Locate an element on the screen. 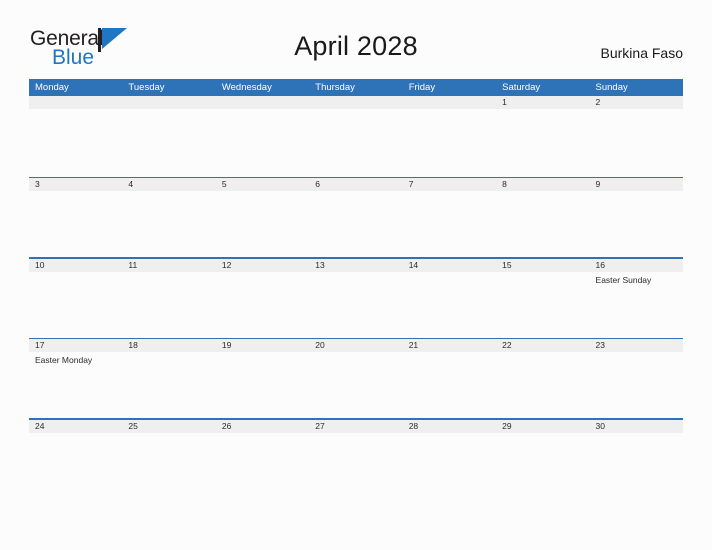 The image size is (712, 550). event-cell-easter-monday: Easter Monday is located at coordinates (75, 385).